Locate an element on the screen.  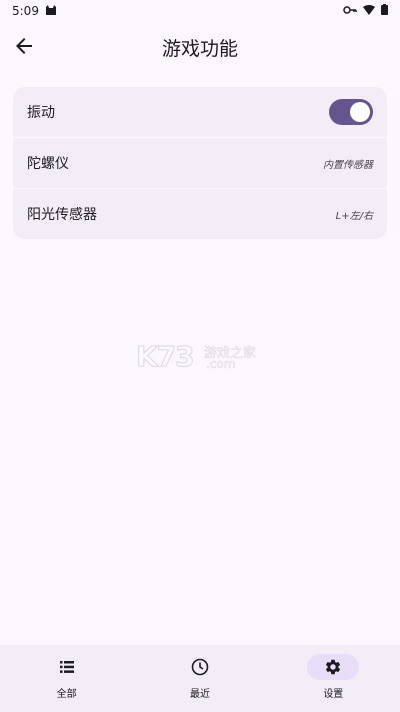
toggle-knob is located at coordinates (360, 112).